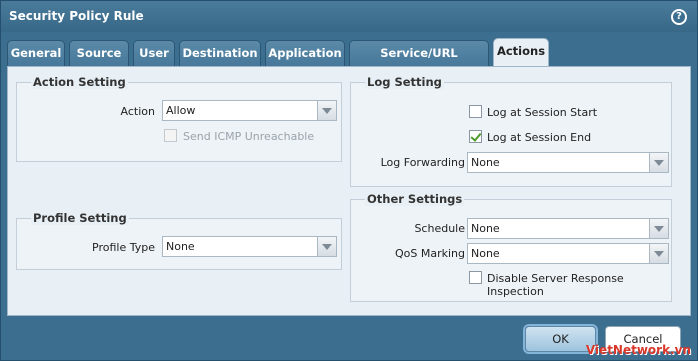  I want to click on send-icmp-checkbox, so click(170, 135).